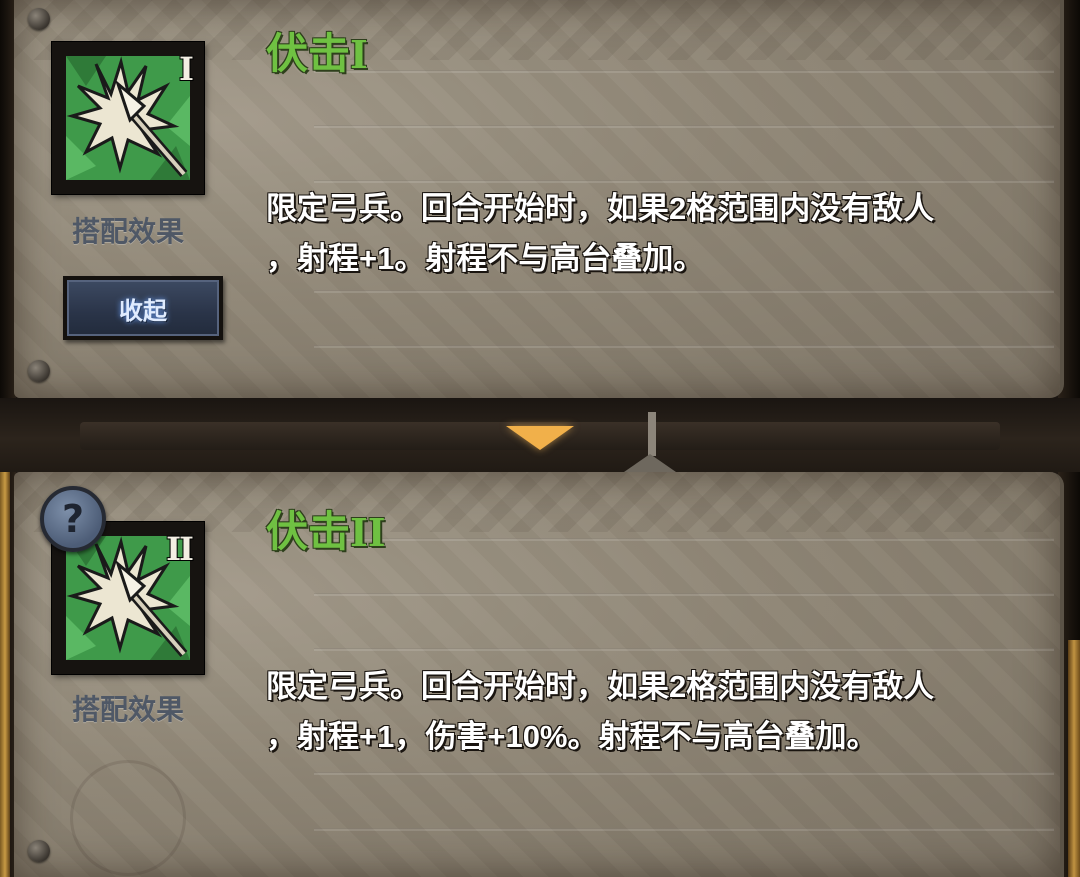 The height and width of the screenshot is (877, 1080). Describe the element at coordinates (646, 234) in the screenshot. I see `skill-description-1: 限定弓兵。回合开始时，如果2格范围内没有敌人 ，射程+1。射程不与高台叠加。` at that location.